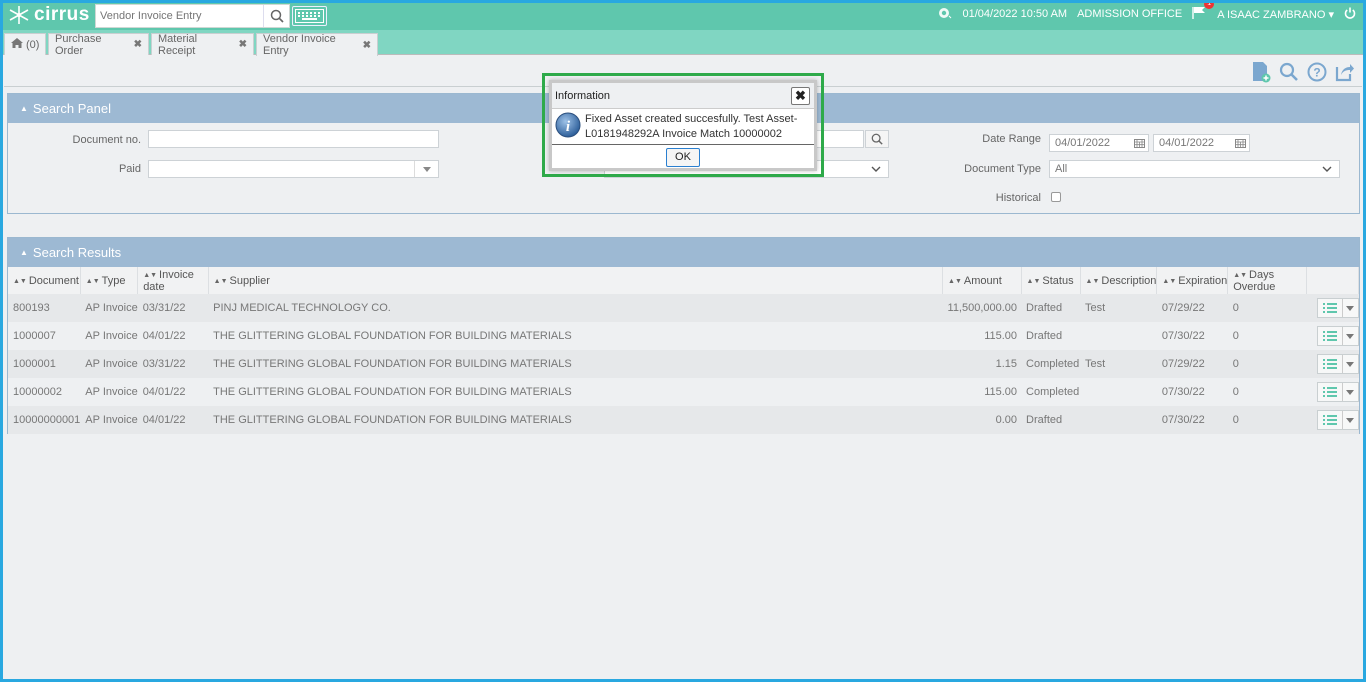  What do you see at coordinates (293, 139) in the screenshot?
I see `document-no-field` at bounding box center [293, 139].